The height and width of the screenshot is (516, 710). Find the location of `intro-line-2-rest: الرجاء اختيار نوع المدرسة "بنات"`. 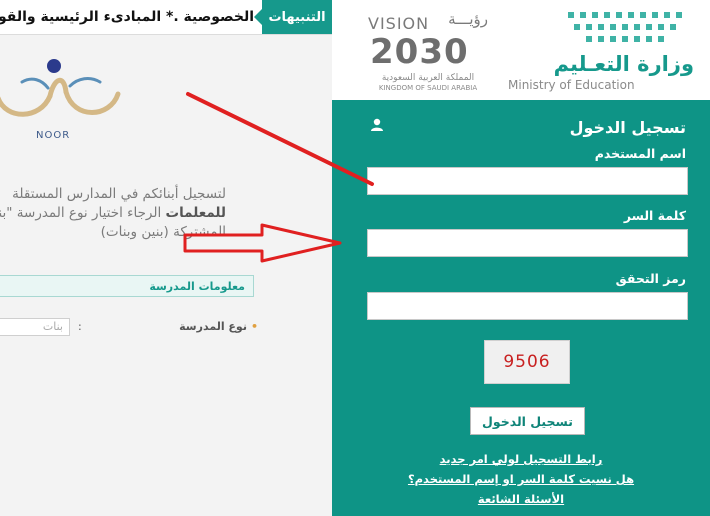

intro-line-2-rest: الرجاء اختيار نوع المدرسة "بنات" is located at coordinates (81, 213).